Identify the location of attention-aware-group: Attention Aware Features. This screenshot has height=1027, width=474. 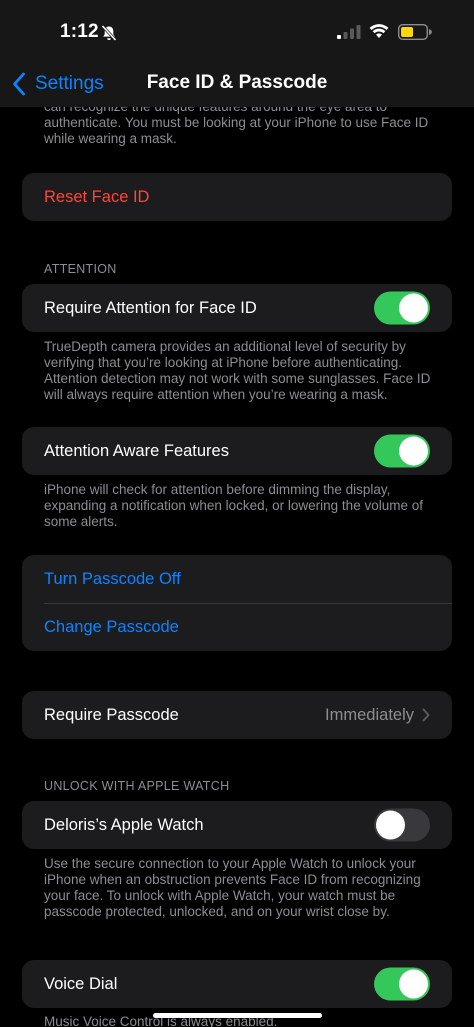
(237, 451).